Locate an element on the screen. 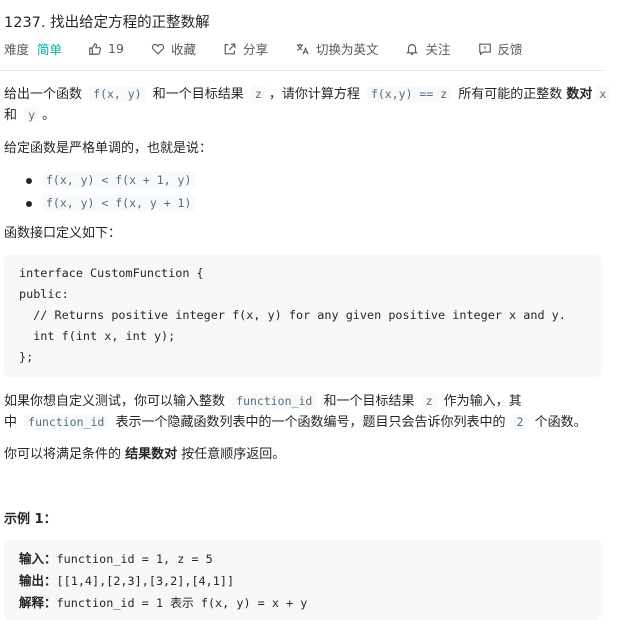 The height and width of the screenshot is (620, 622). description-paragraph-2: 给定函数是严格单调的，也就是说： is located at coordinates (108, 148).